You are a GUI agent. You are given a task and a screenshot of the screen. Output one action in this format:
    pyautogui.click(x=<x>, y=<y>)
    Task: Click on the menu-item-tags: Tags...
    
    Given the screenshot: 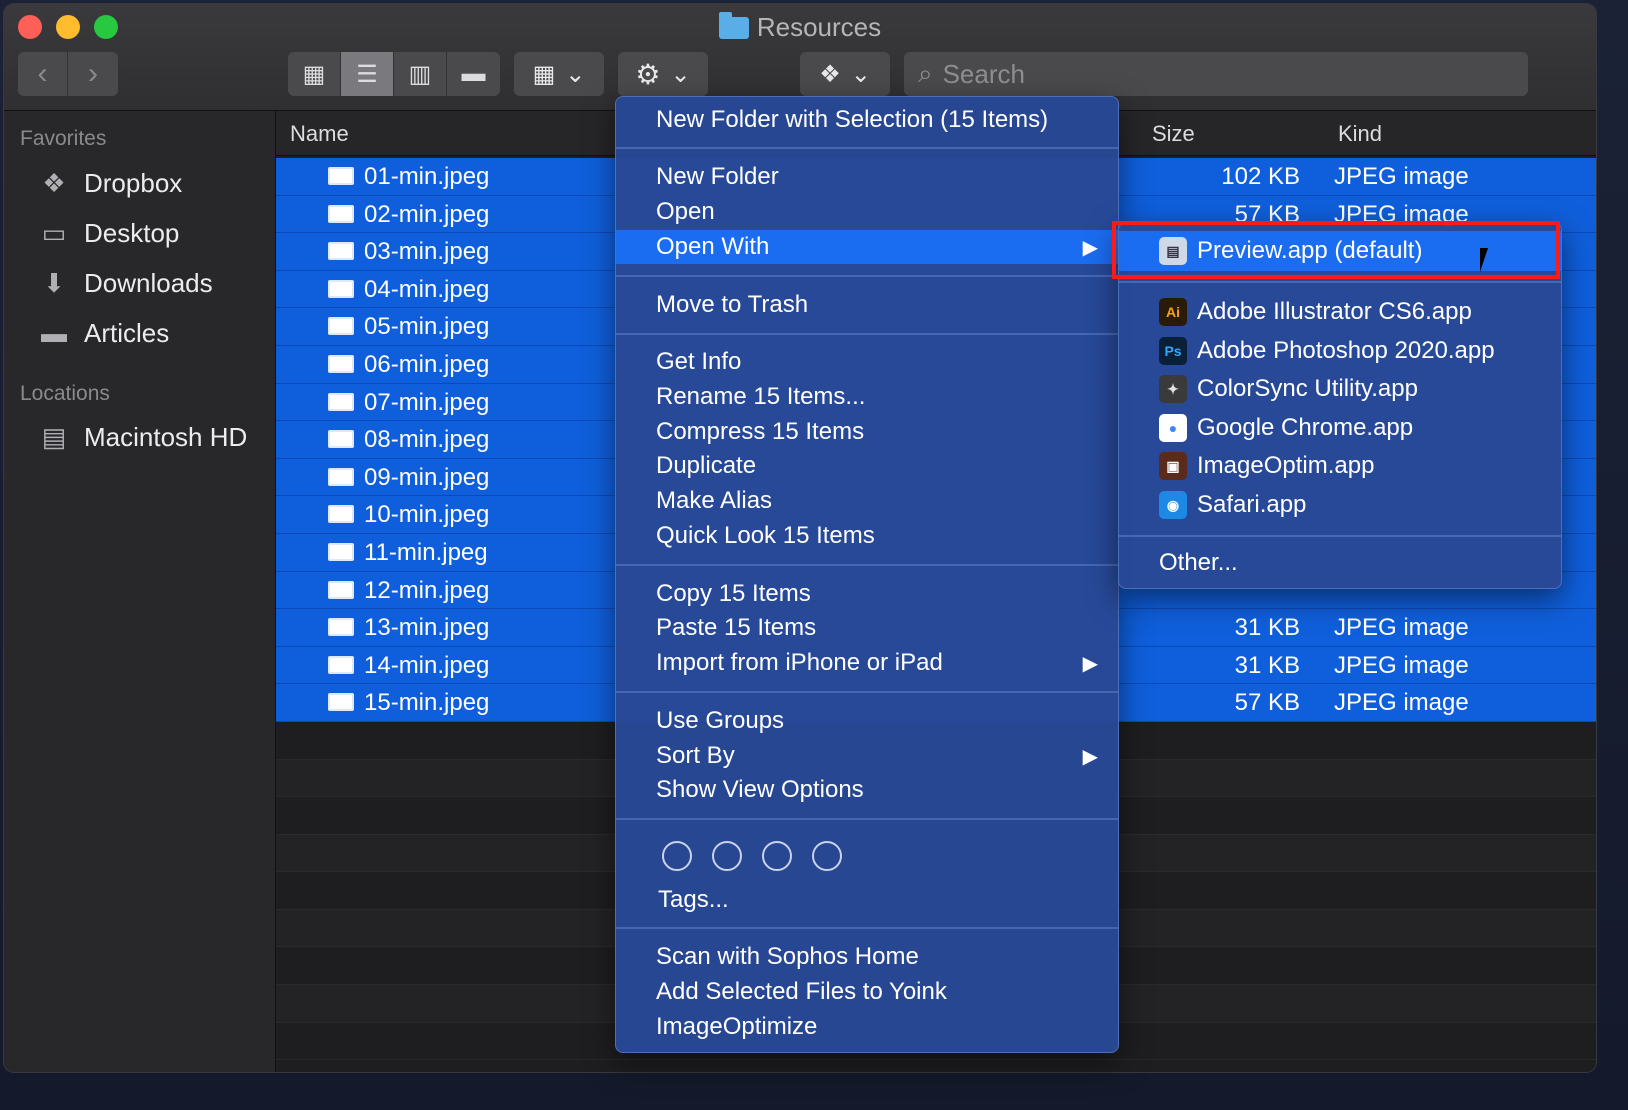 What is the action you would take?
    pyautogui.click(x=867, y=900)
    